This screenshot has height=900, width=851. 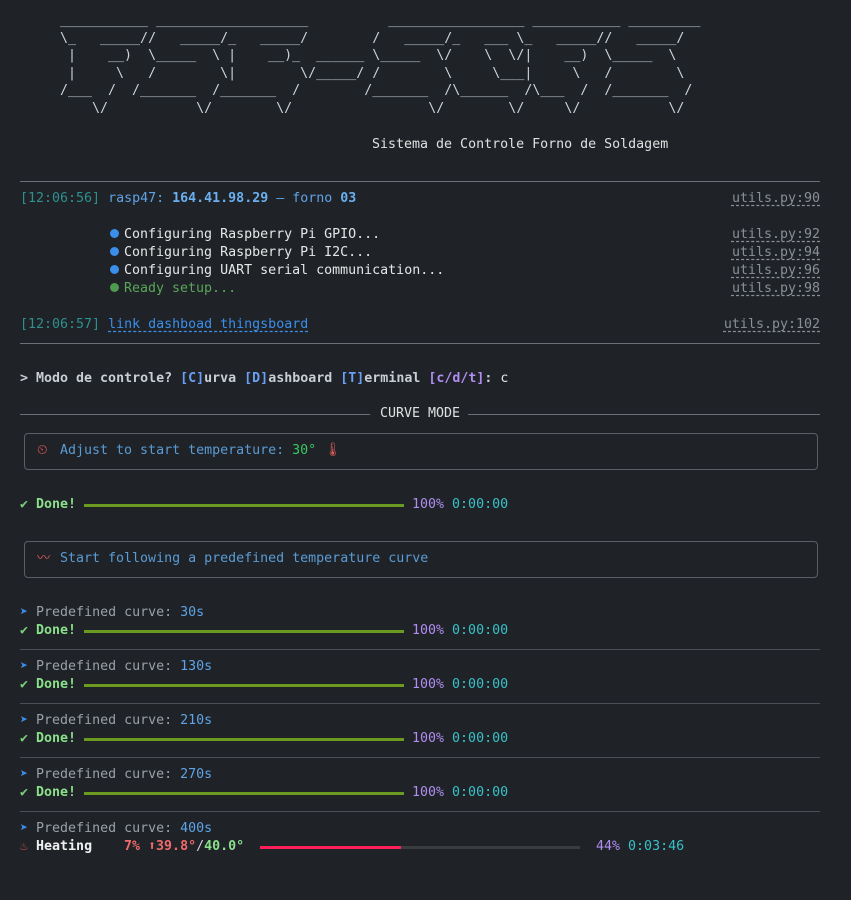 I want to click on option-key: [T], so click(x=352, y=378).